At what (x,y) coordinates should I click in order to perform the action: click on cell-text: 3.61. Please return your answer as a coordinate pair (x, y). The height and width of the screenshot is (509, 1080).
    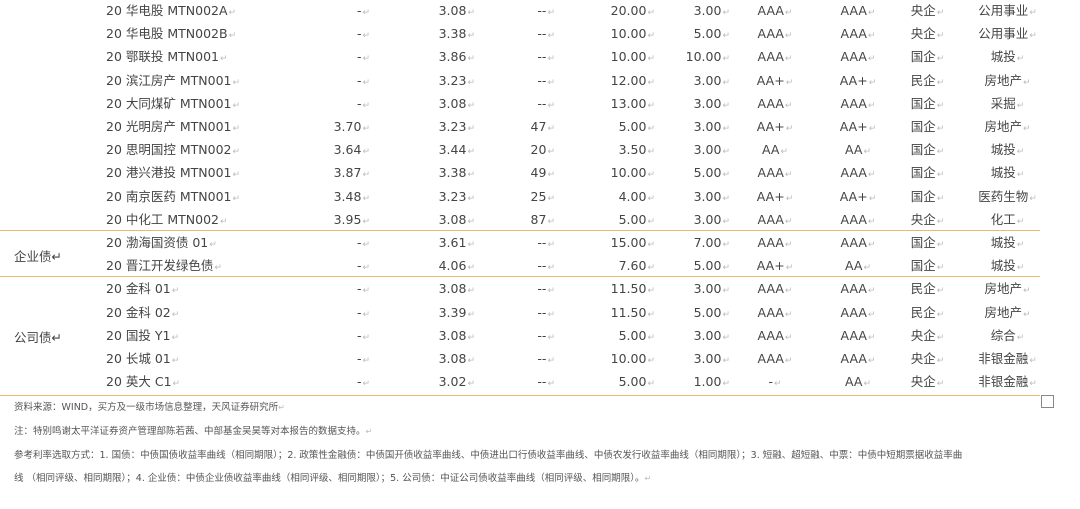
    Looking at the image, I should click on (452, 242).